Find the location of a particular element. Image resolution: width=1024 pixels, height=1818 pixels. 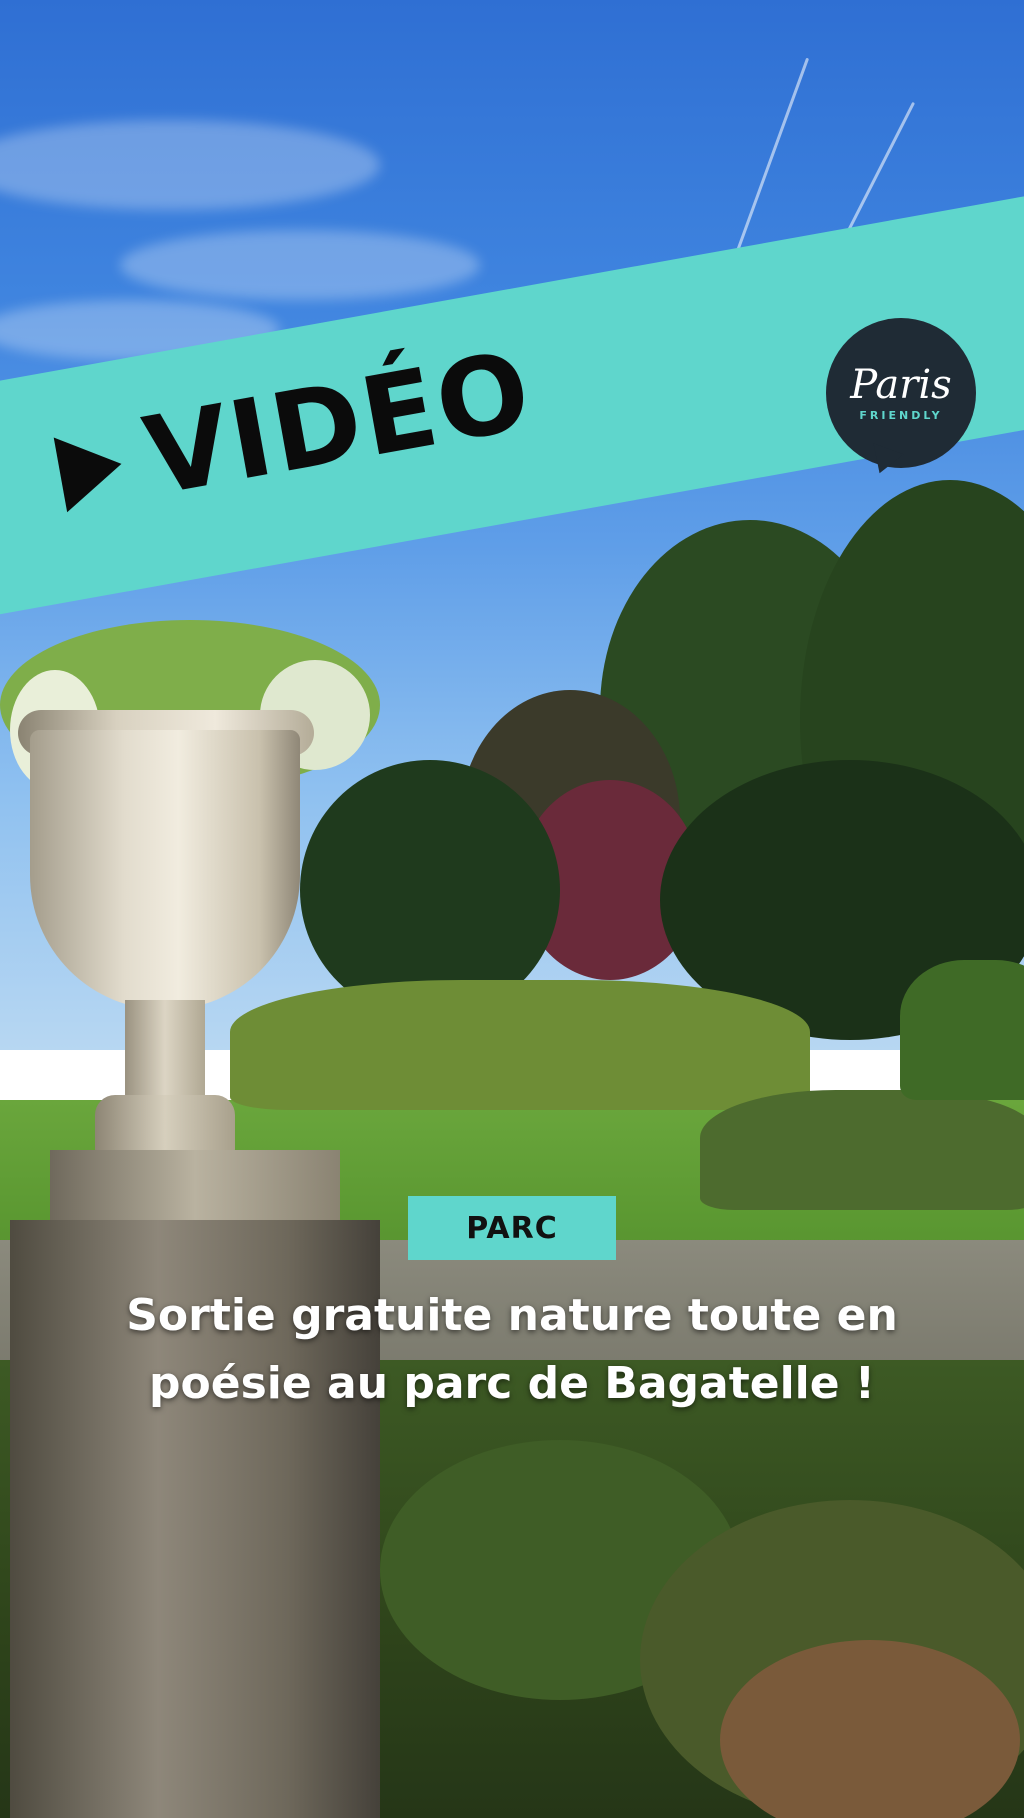

category-tag: PARC is located at coordinates (512, 1228).